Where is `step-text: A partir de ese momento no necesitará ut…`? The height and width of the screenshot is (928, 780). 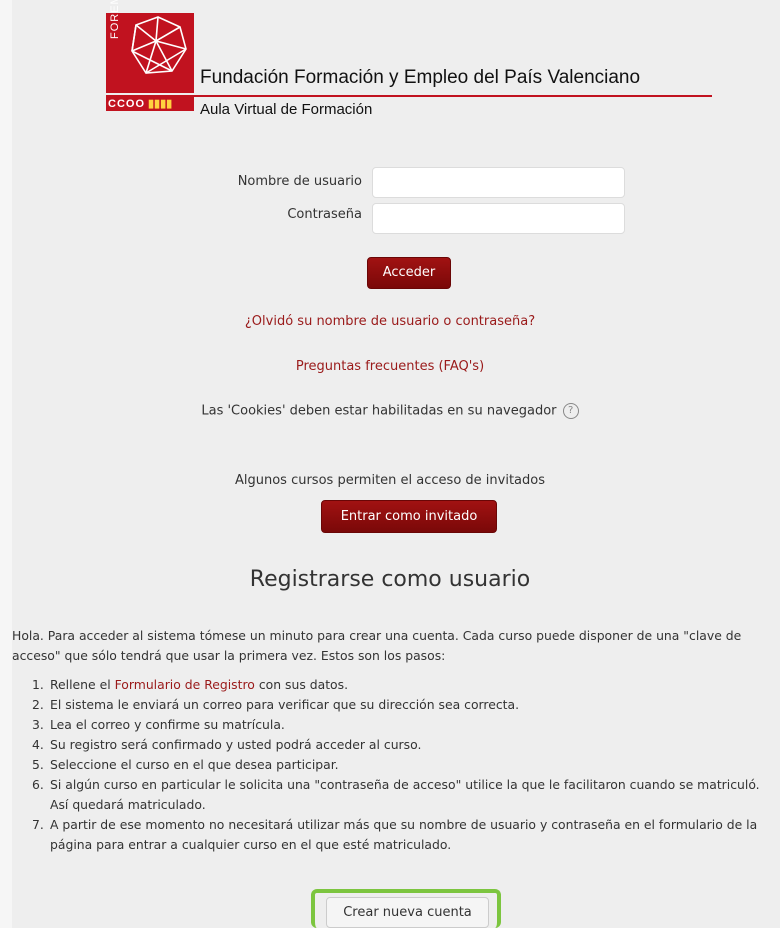 step-text: A partir de ese momento no necesitará ut… is located at coordinates (404, 834).